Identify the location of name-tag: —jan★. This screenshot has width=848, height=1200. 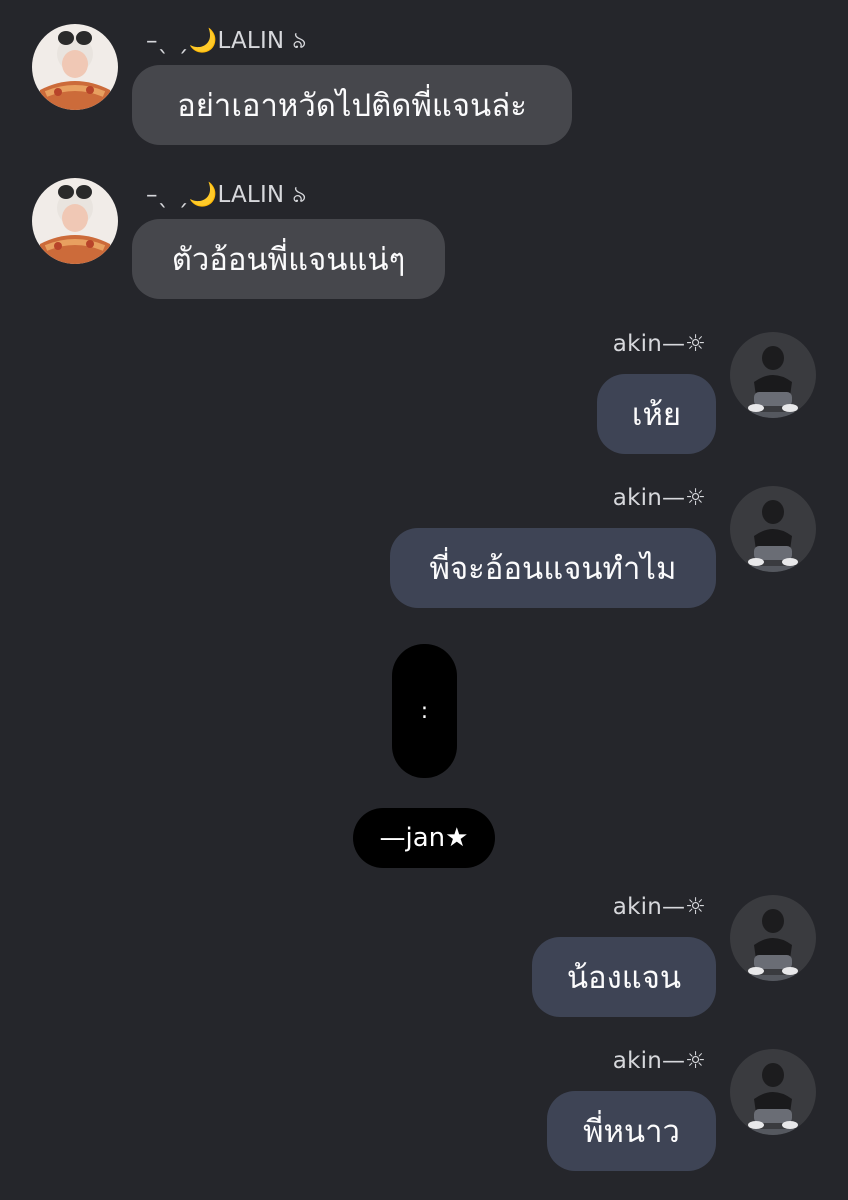
(424, 838).